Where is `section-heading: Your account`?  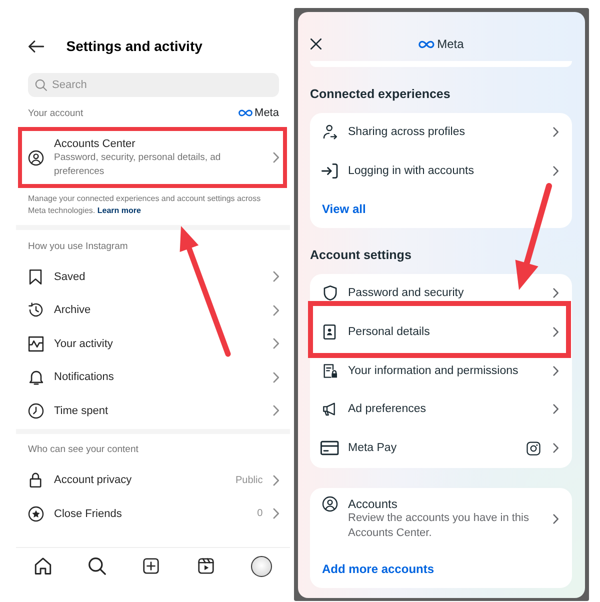 section-heading: Your account is located at coordinates (56, 113).